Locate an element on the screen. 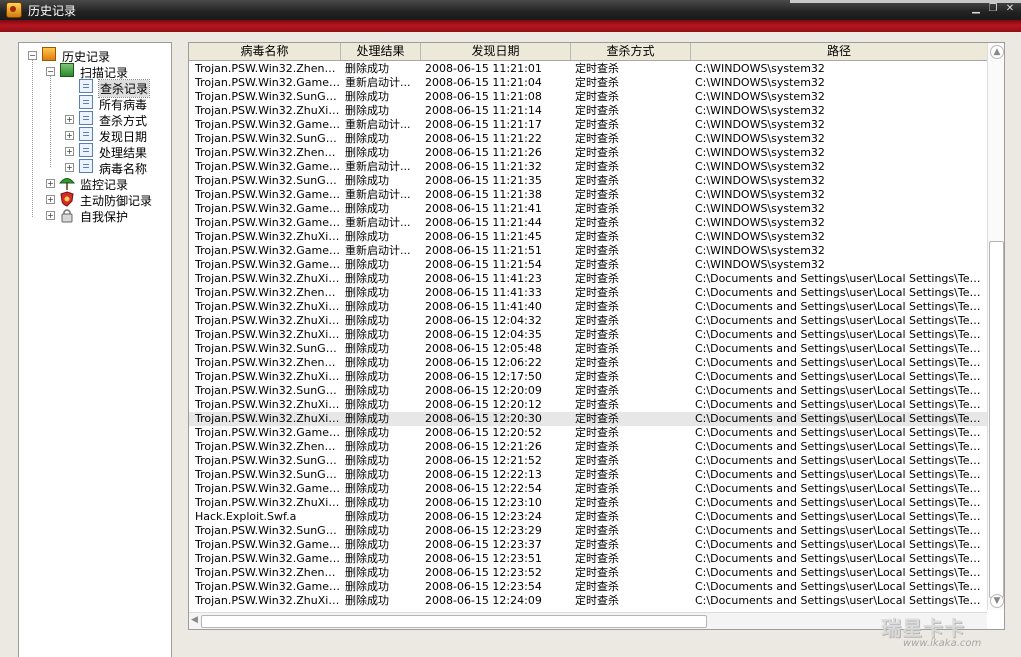 This screenshot has width=1021, height=657. cell-found-date: 2008-06-15 12:22:54 is located at coordinates (483, 488).